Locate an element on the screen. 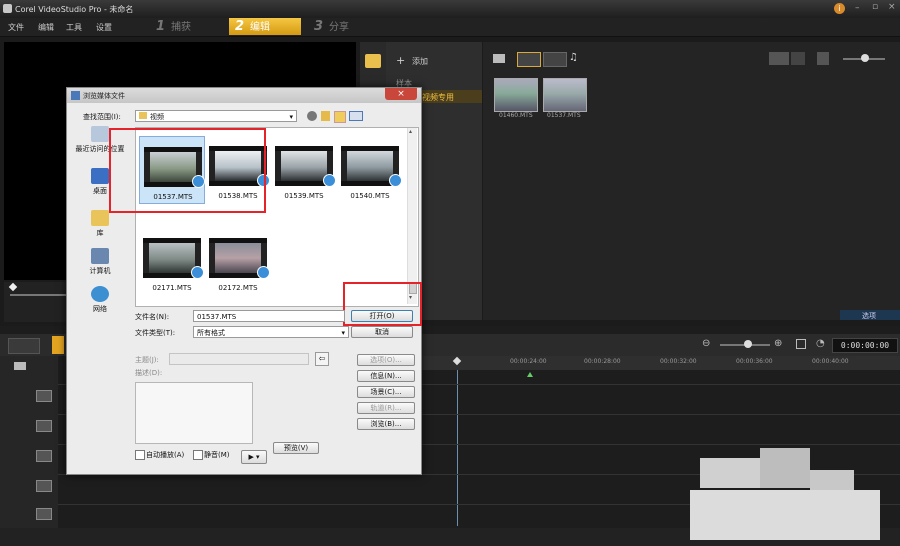 Image resolution: width=900 pixels, height=546 pixels. file-list-scrollbar: ▴ ▾ is located at coordinates (412, 216).